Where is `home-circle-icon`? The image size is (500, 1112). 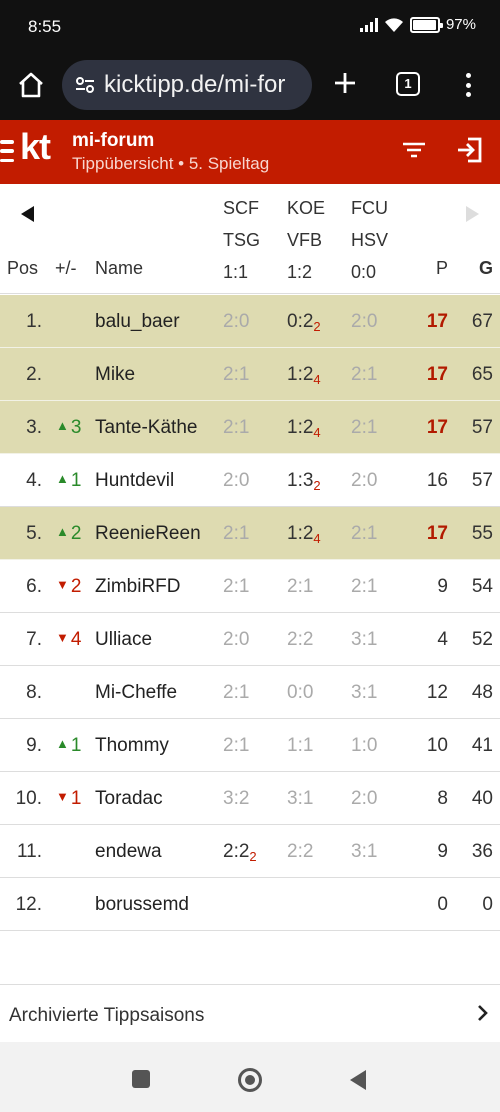
home-circle-icon is located at coordinates (250, 1080).